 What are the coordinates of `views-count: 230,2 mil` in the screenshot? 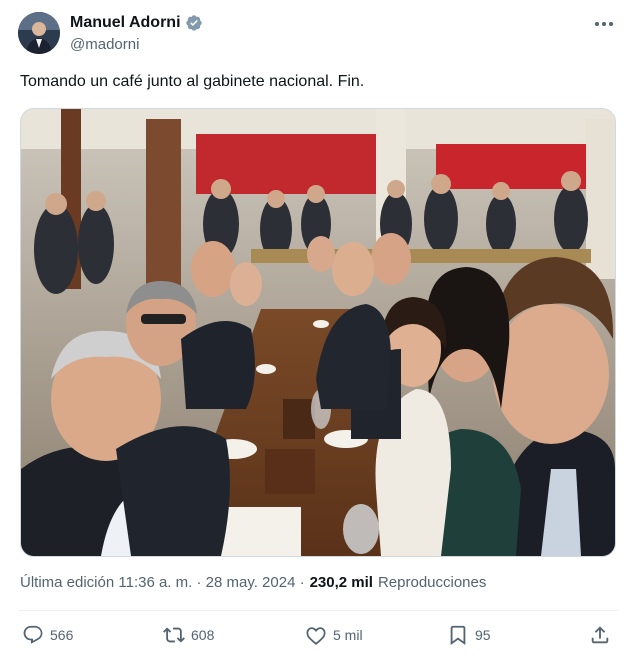 It's located at (341, 582).